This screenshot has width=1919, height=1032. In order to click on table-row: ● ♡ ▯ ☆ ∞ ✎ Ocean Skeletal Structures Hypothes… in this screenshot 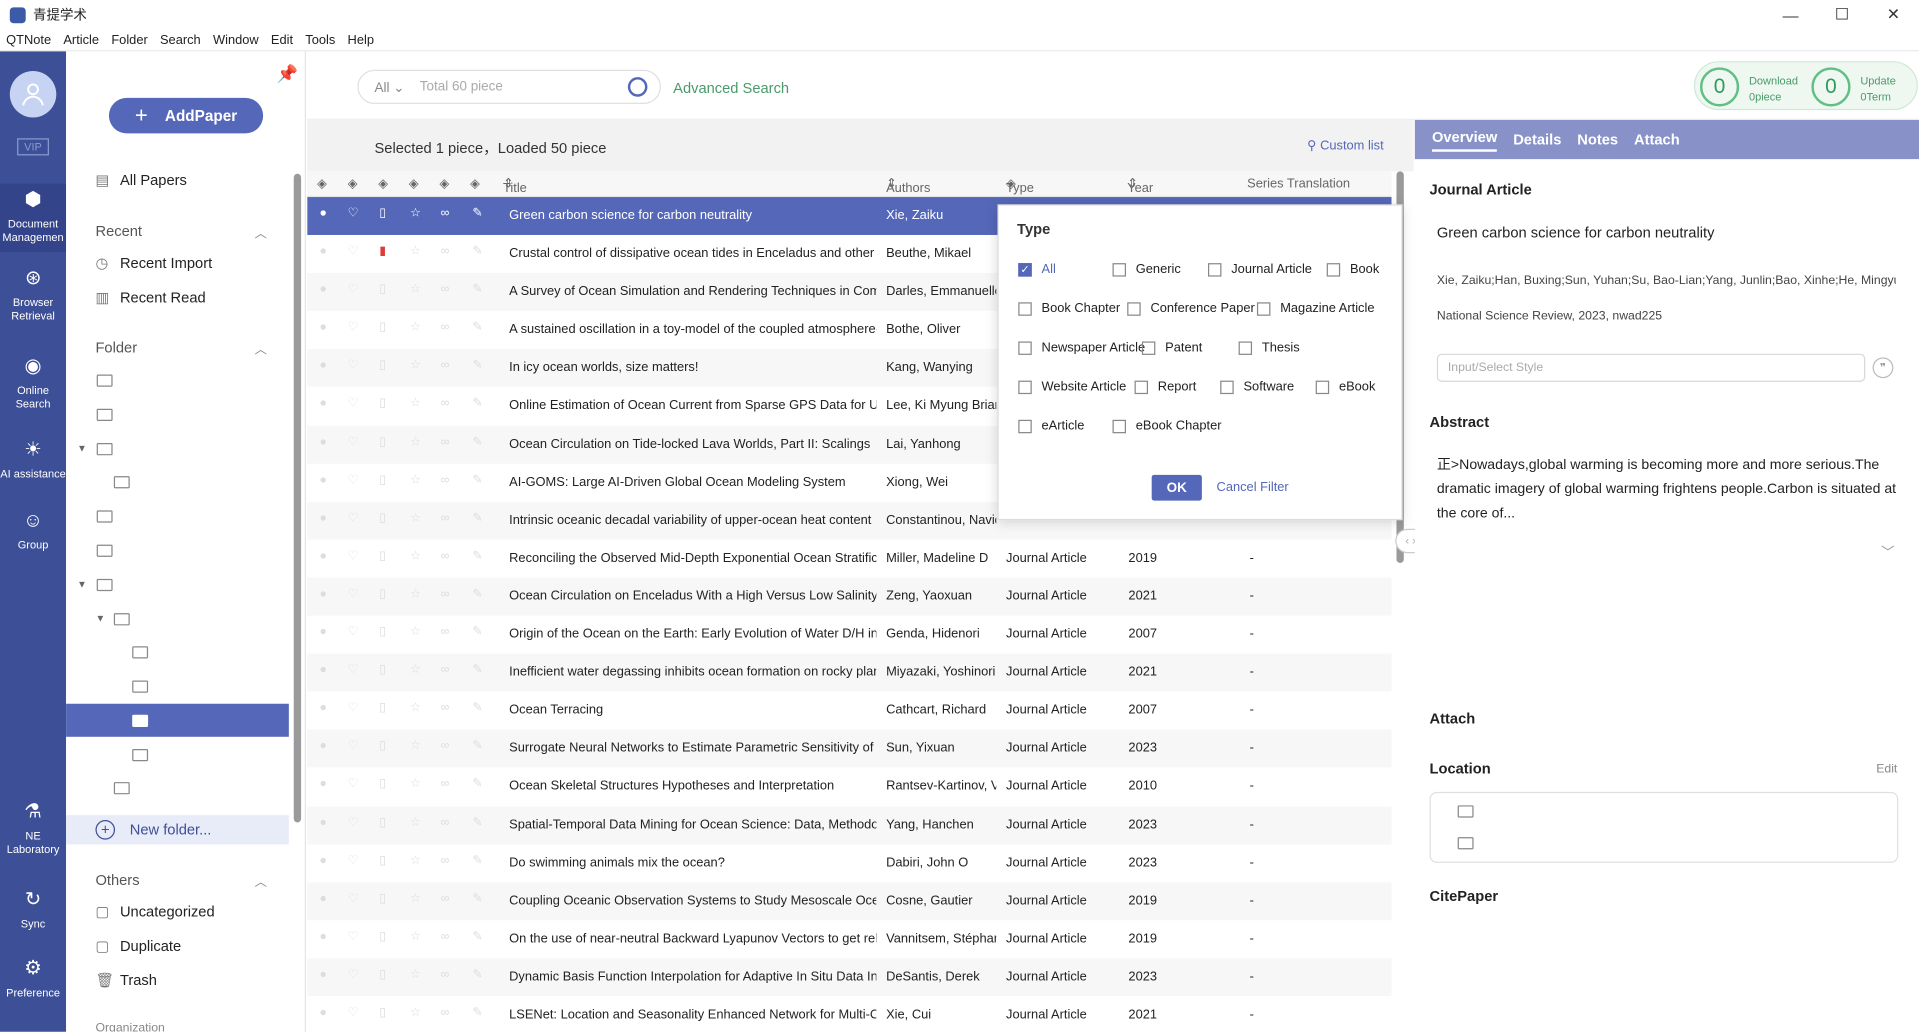, I will do `click(849, 786)`.